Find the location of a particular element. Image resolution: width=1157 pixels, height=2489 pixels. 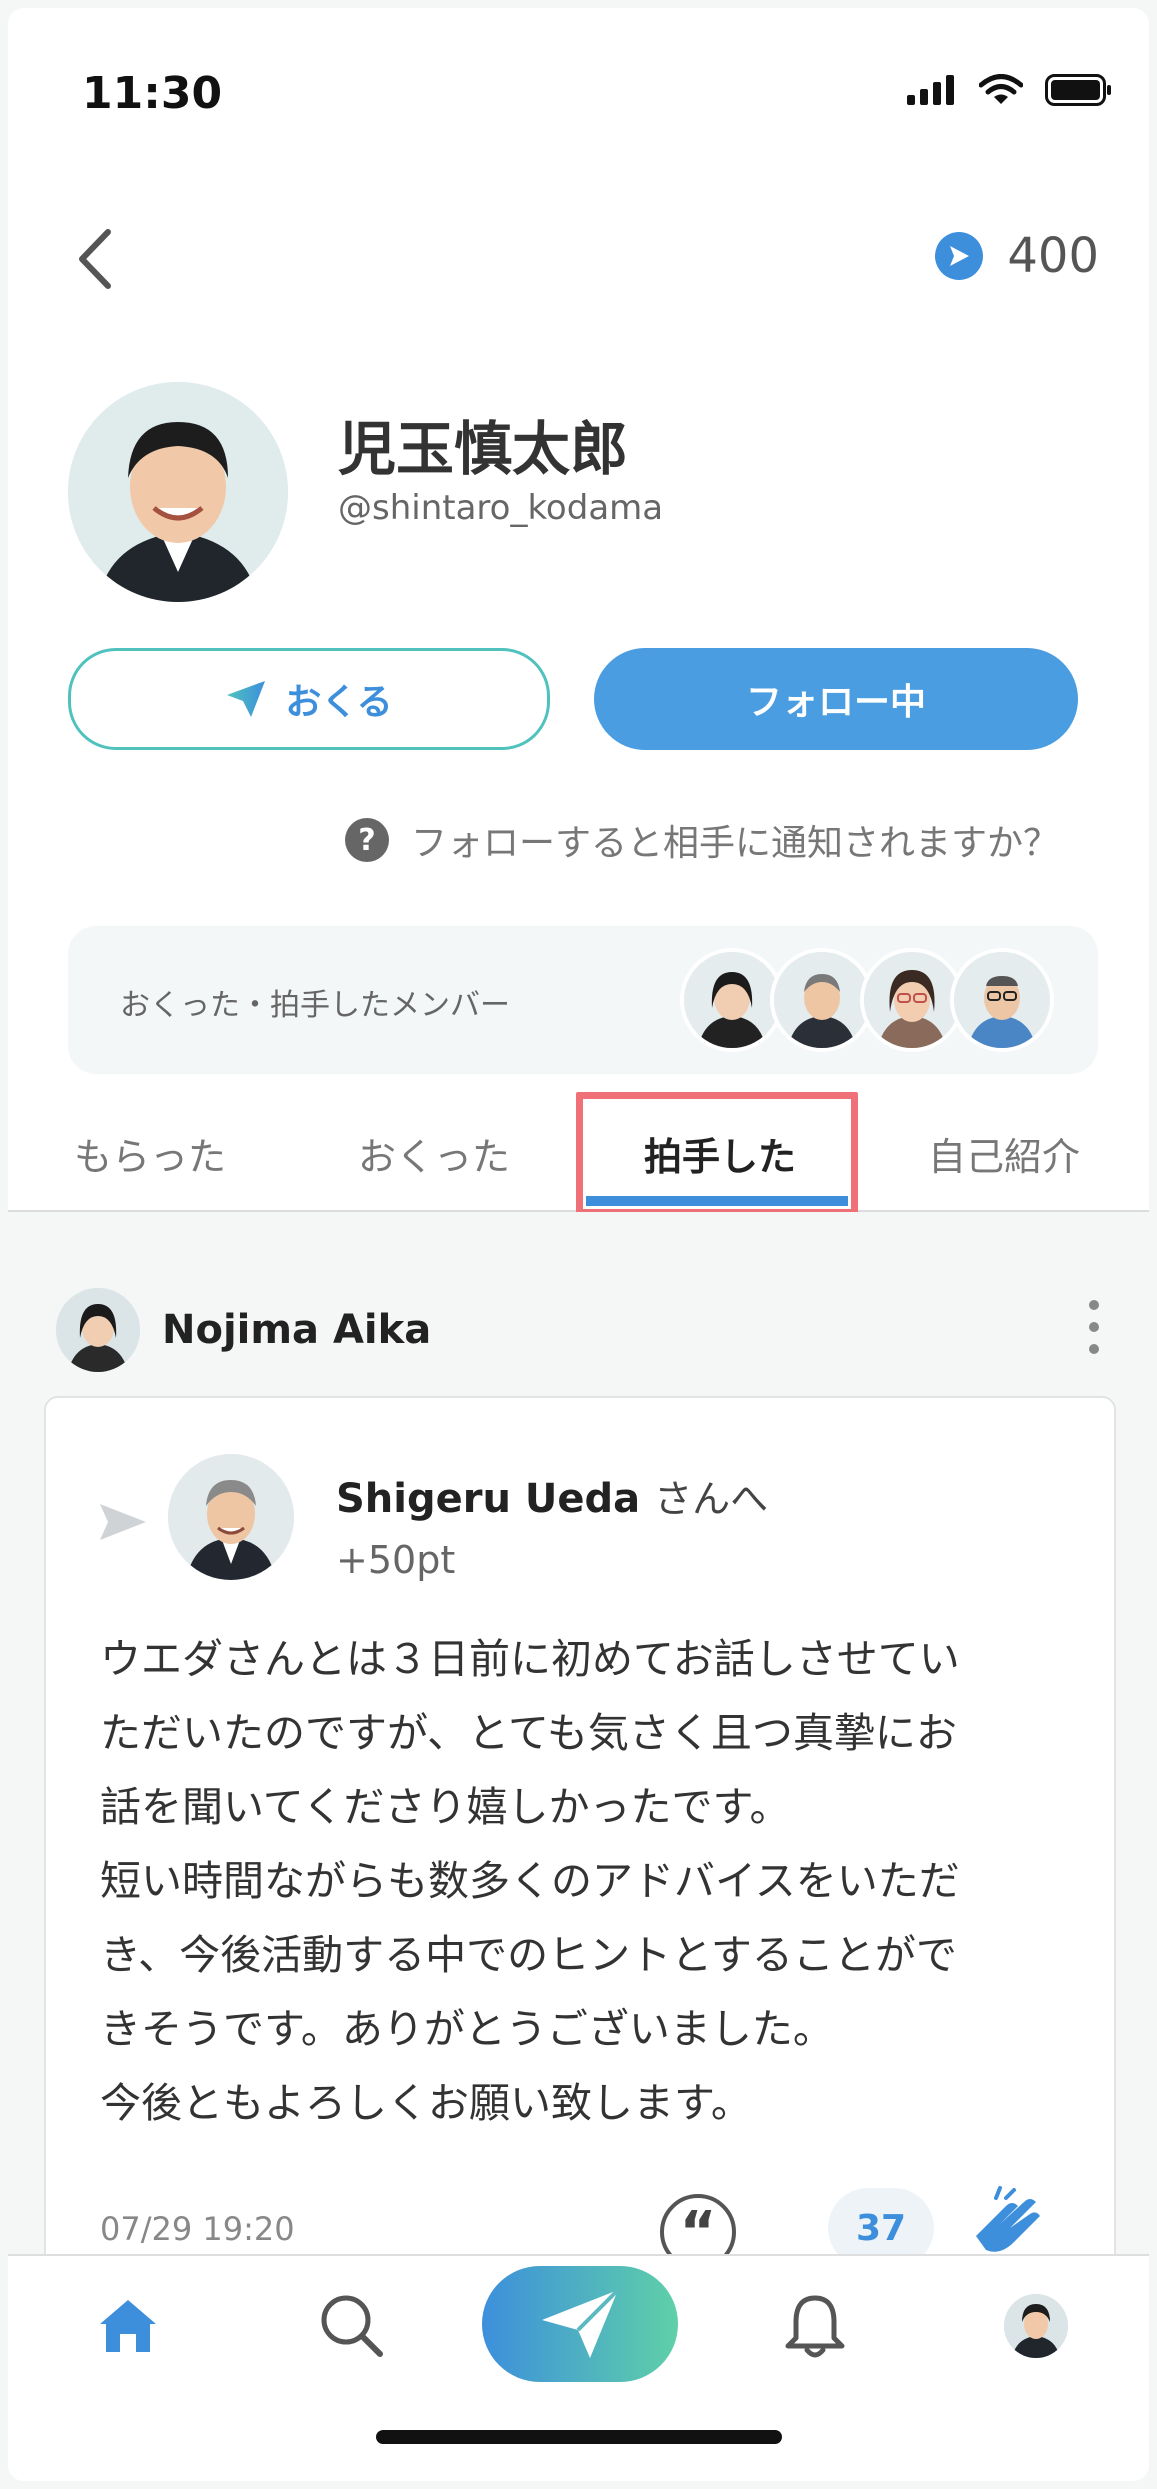

following-button-label: フォロー中 is located at coordinates (835, 702).